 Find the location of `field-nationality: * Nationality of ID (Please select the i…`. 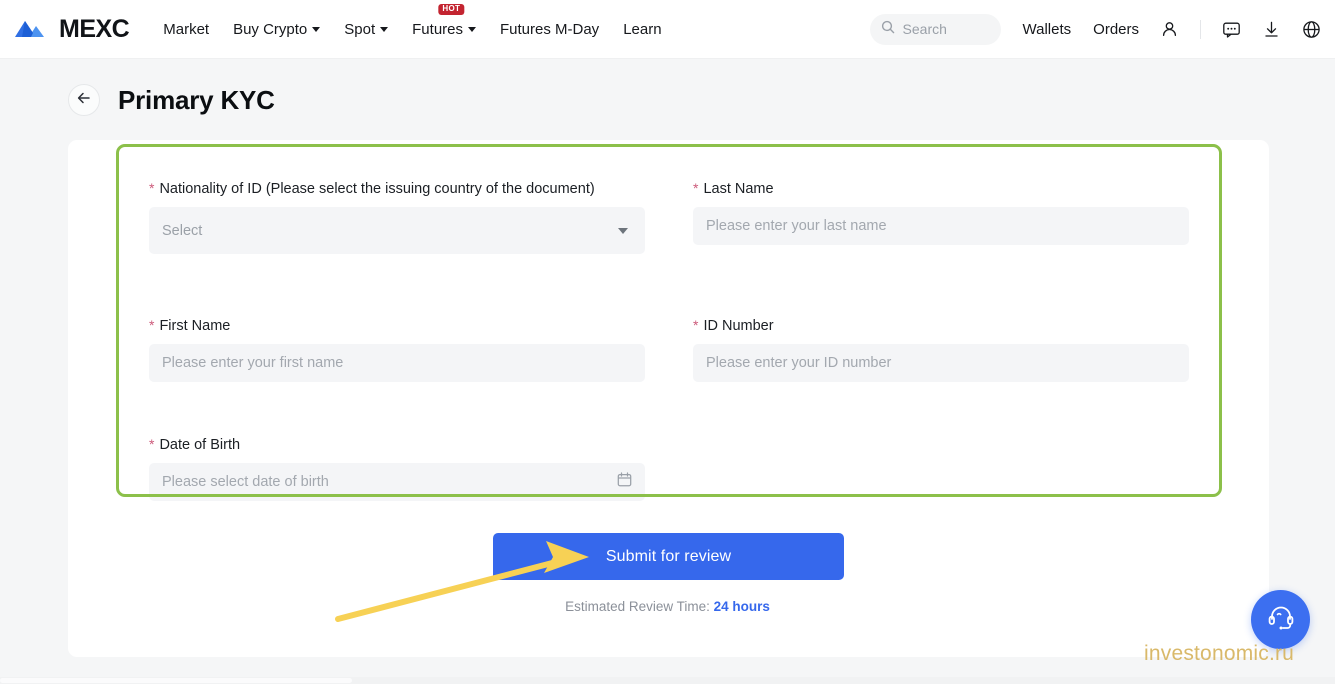

field-nationality: * Nationality of ID (Please select the i… is located at coordinates (397, 217).